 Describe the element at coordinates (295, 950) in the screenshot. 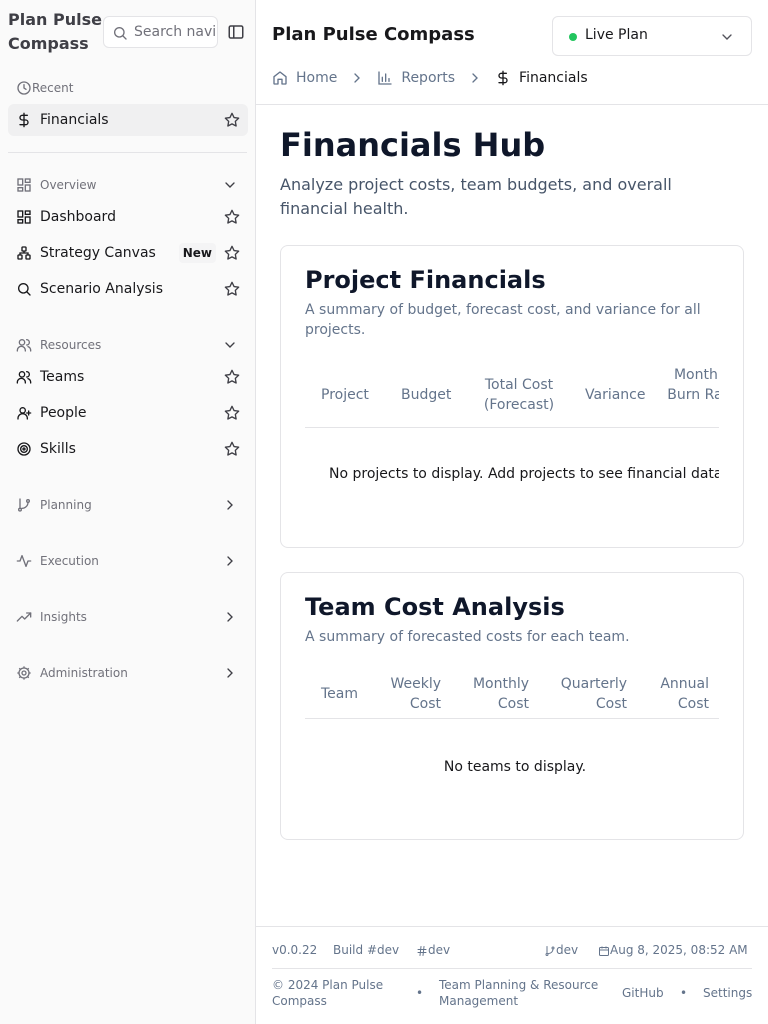

I see `version-text: v0.0.22` at that location.